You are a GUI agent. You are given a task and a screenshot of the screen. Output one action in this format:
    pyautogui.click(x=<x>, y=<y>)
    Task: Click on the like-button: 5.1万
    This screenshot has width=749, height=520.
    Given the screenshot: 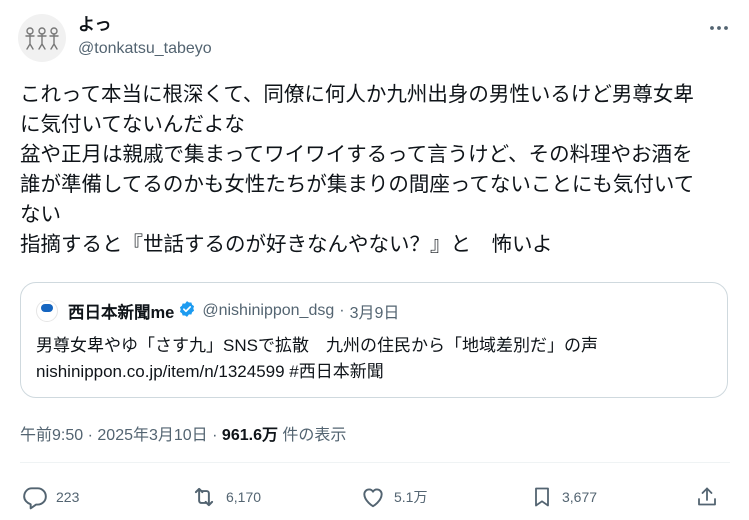 What is the action you would take?
    pyautogui.click(x=393, y=497)
    